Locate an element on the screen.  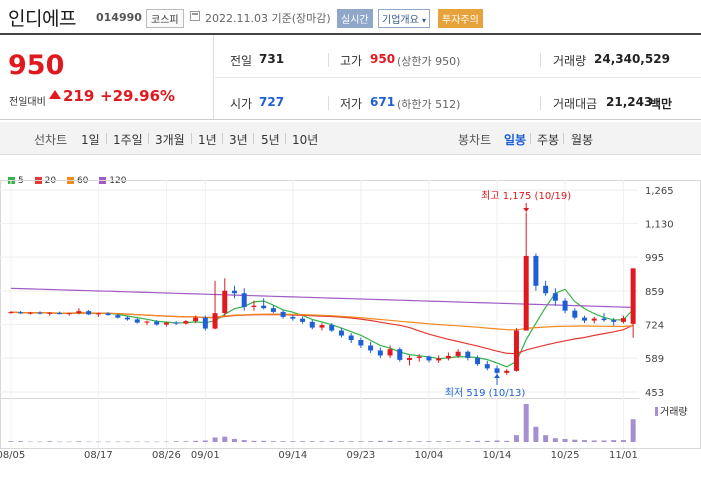
prev-close-value: 731 is located at coordinates (272, 59).